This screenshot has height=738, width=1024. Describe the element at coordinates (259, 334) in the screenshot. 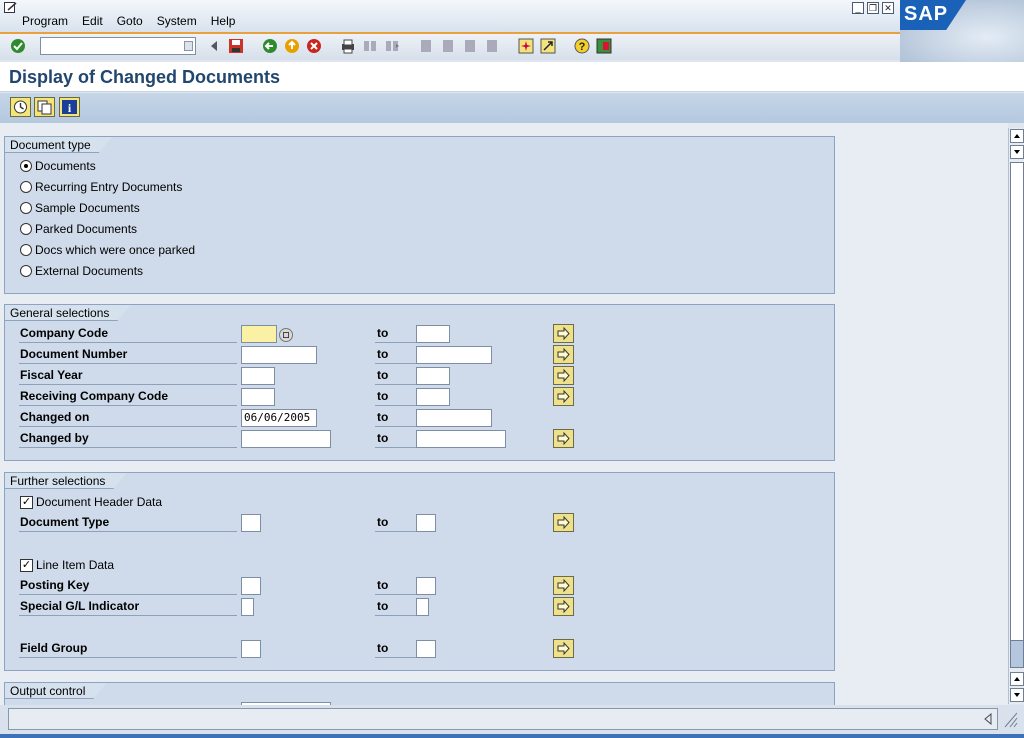

I see `company-code-from-input` at that location.